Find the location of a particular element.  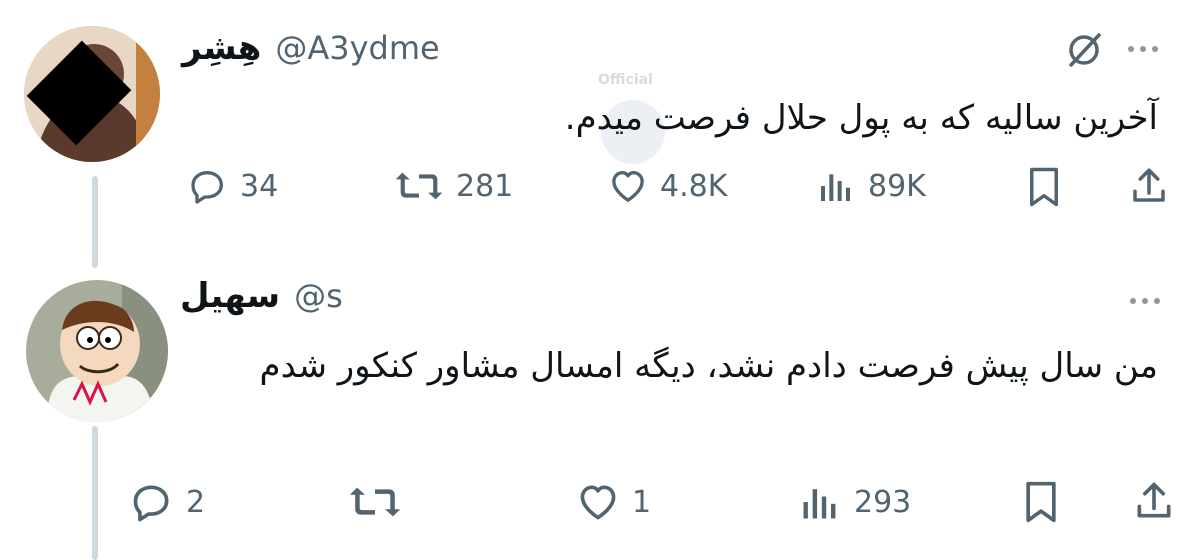

reply-button: 2 is located at coordinates (167, 502).